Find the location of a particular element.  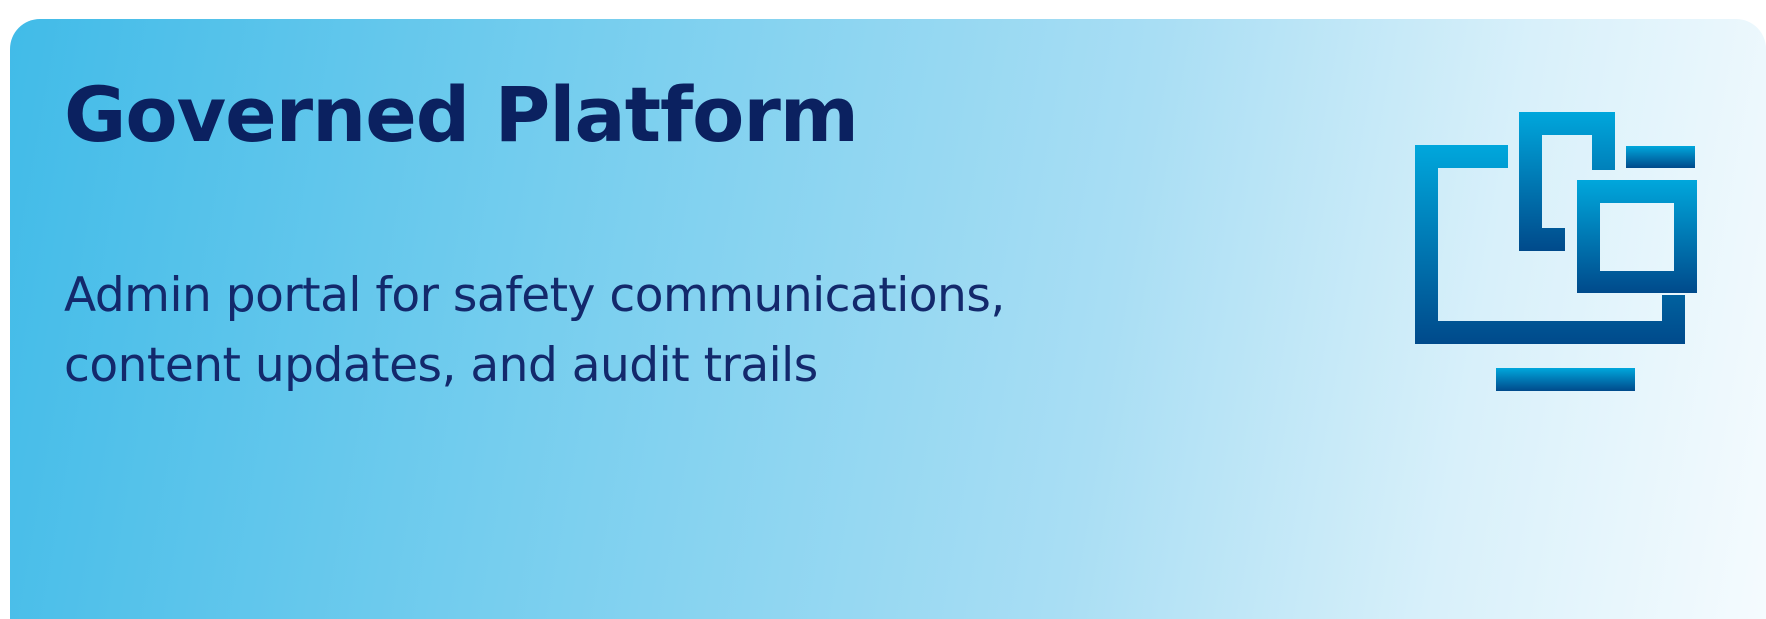

icon-shapes is located at coordinates (1556, 251).